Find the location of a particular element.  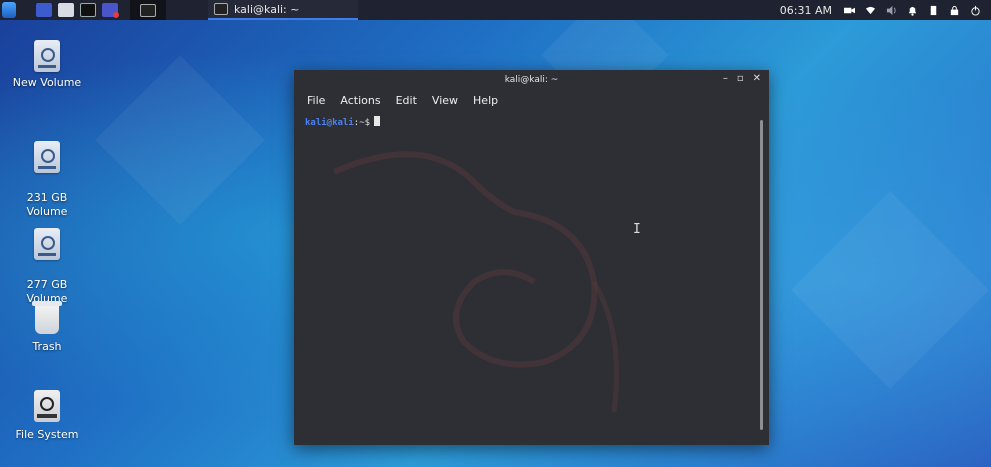

camera-icon is located at coordinates (849, 10).